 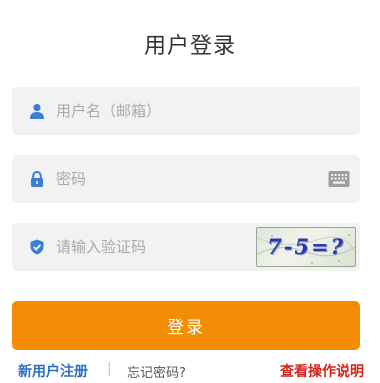 I want to click on password-input, so click(x=186, y=179).